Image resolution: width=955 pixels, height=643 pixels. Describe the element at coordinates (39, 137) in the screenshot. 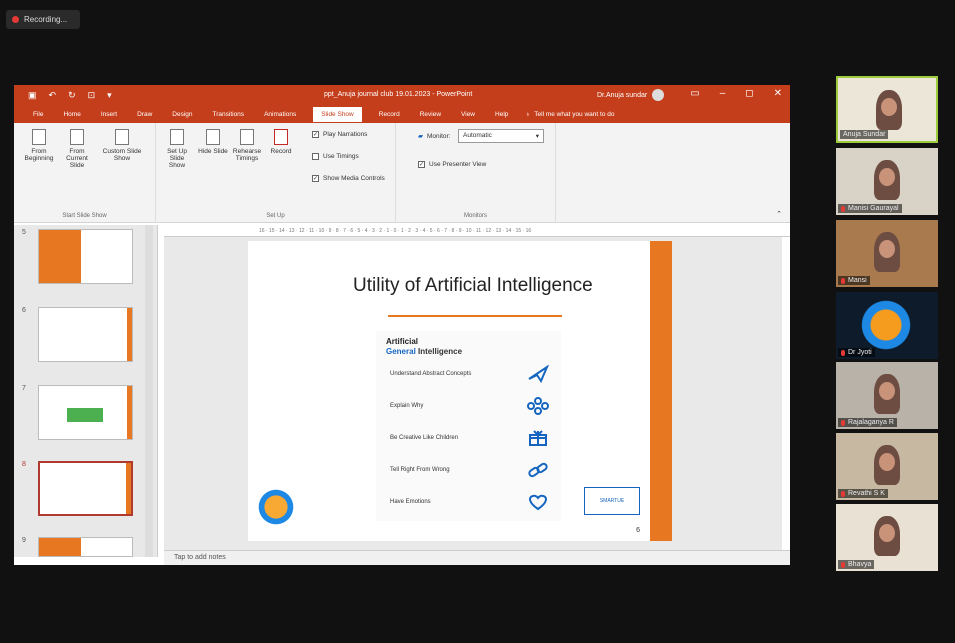

I see `slideshow-start-icon` at that location.